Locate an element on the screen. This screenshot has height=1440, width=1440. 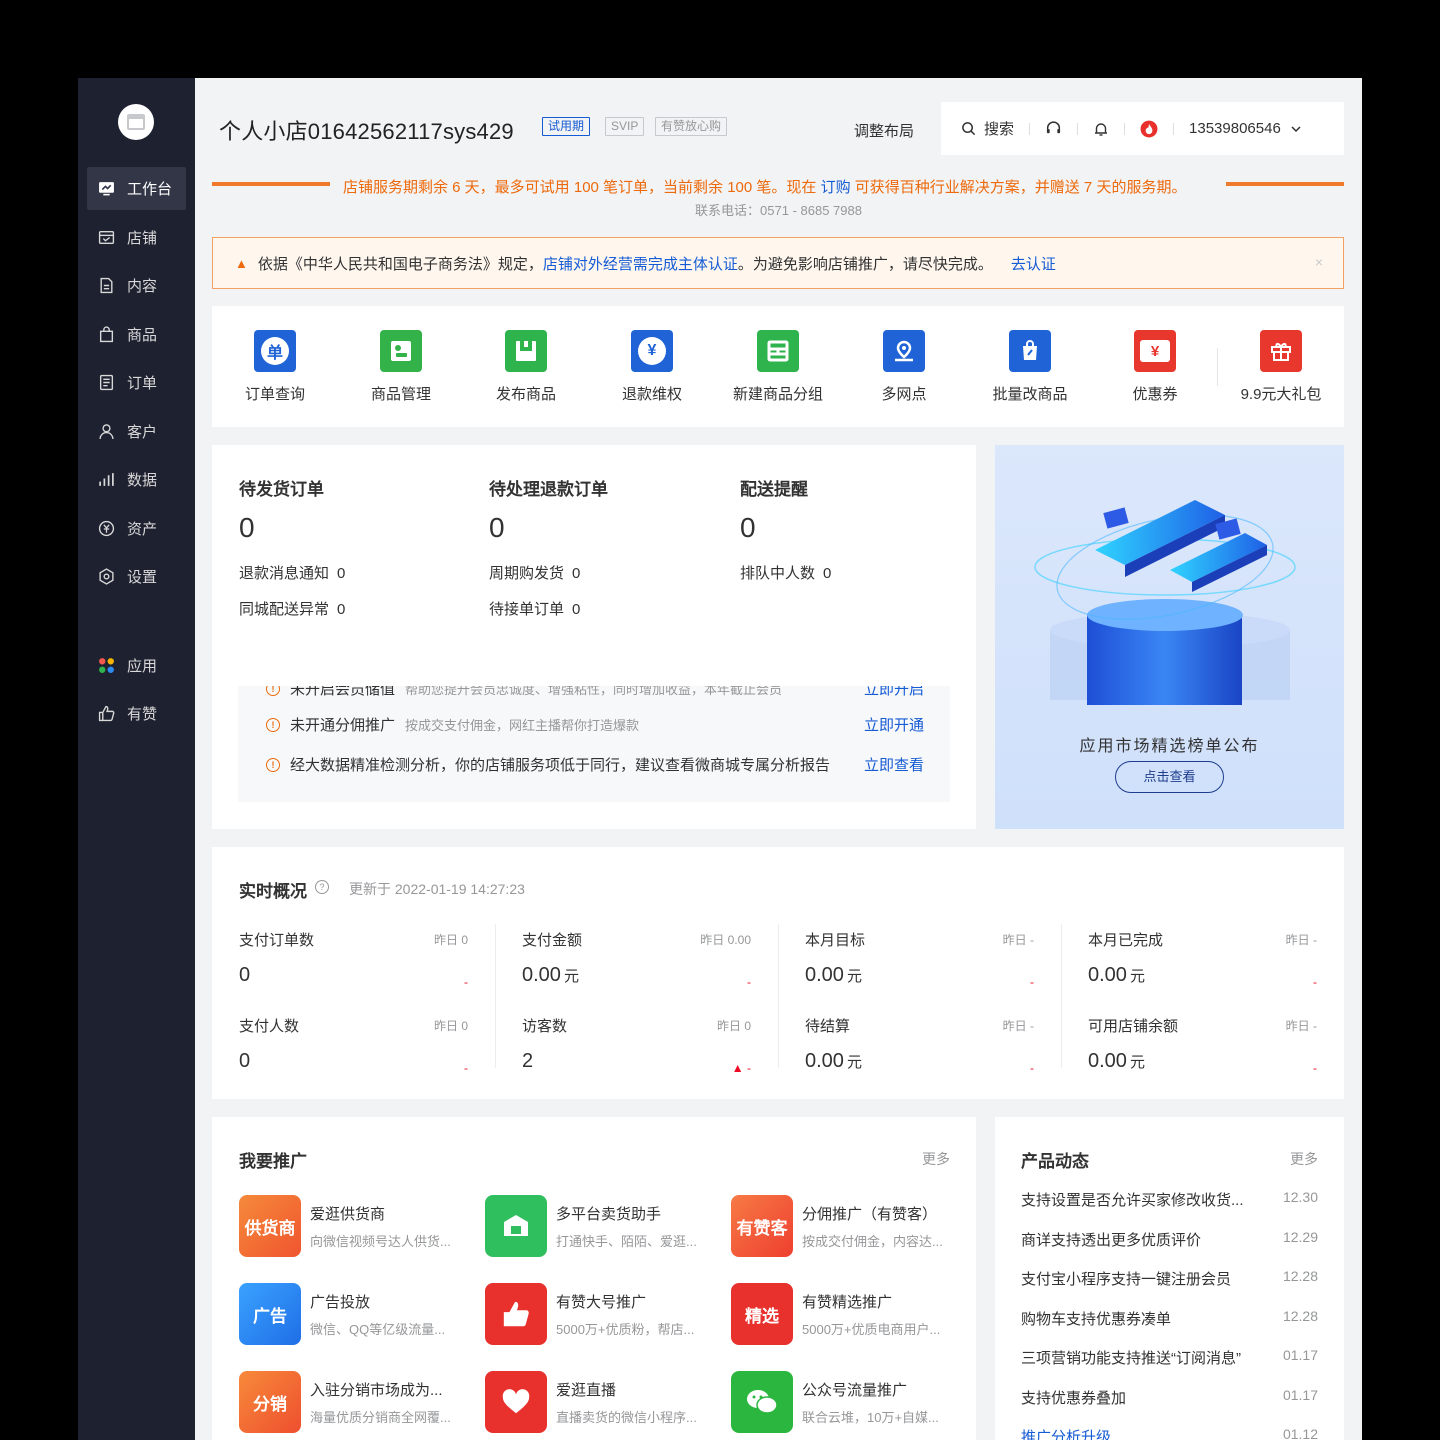
pending-col-delivery: 配送提醒 0 排队中人数 0 is located at coordinates (785, 529).